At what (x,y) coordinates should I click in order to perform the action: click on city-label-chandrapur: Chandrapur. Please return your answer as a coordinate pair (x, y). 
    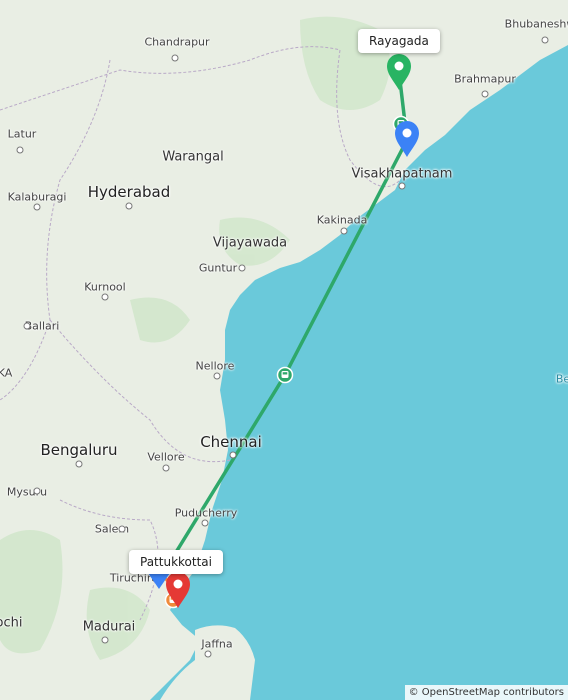
    Looking at the image, I should click on (177, 42).